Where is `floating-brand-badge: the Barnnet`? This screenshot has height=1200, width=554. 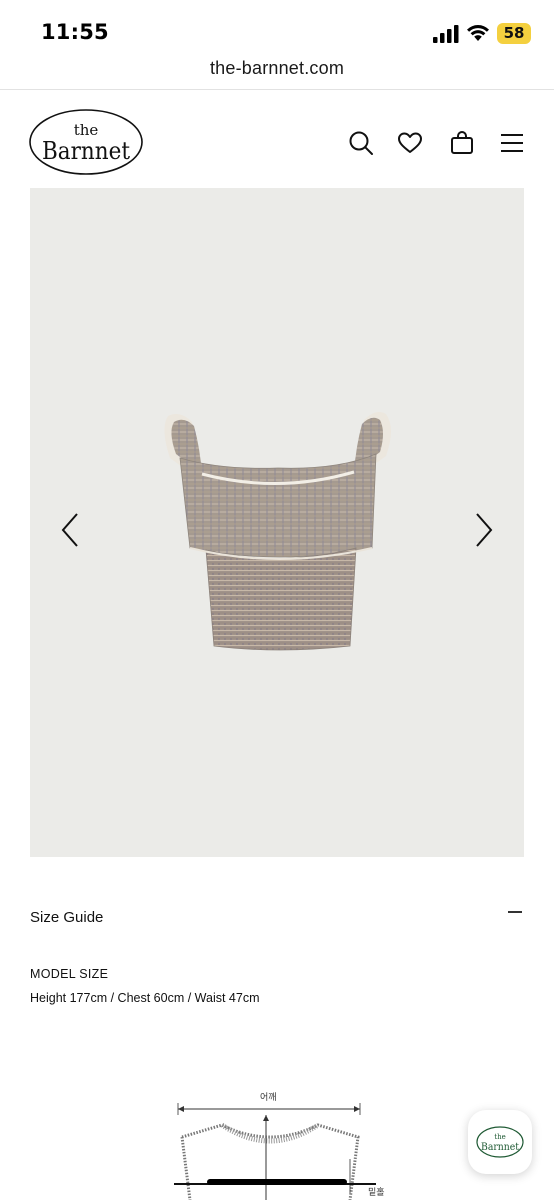 floating-brand-badge: the Barnnet is located at coordinates (500, 1142).